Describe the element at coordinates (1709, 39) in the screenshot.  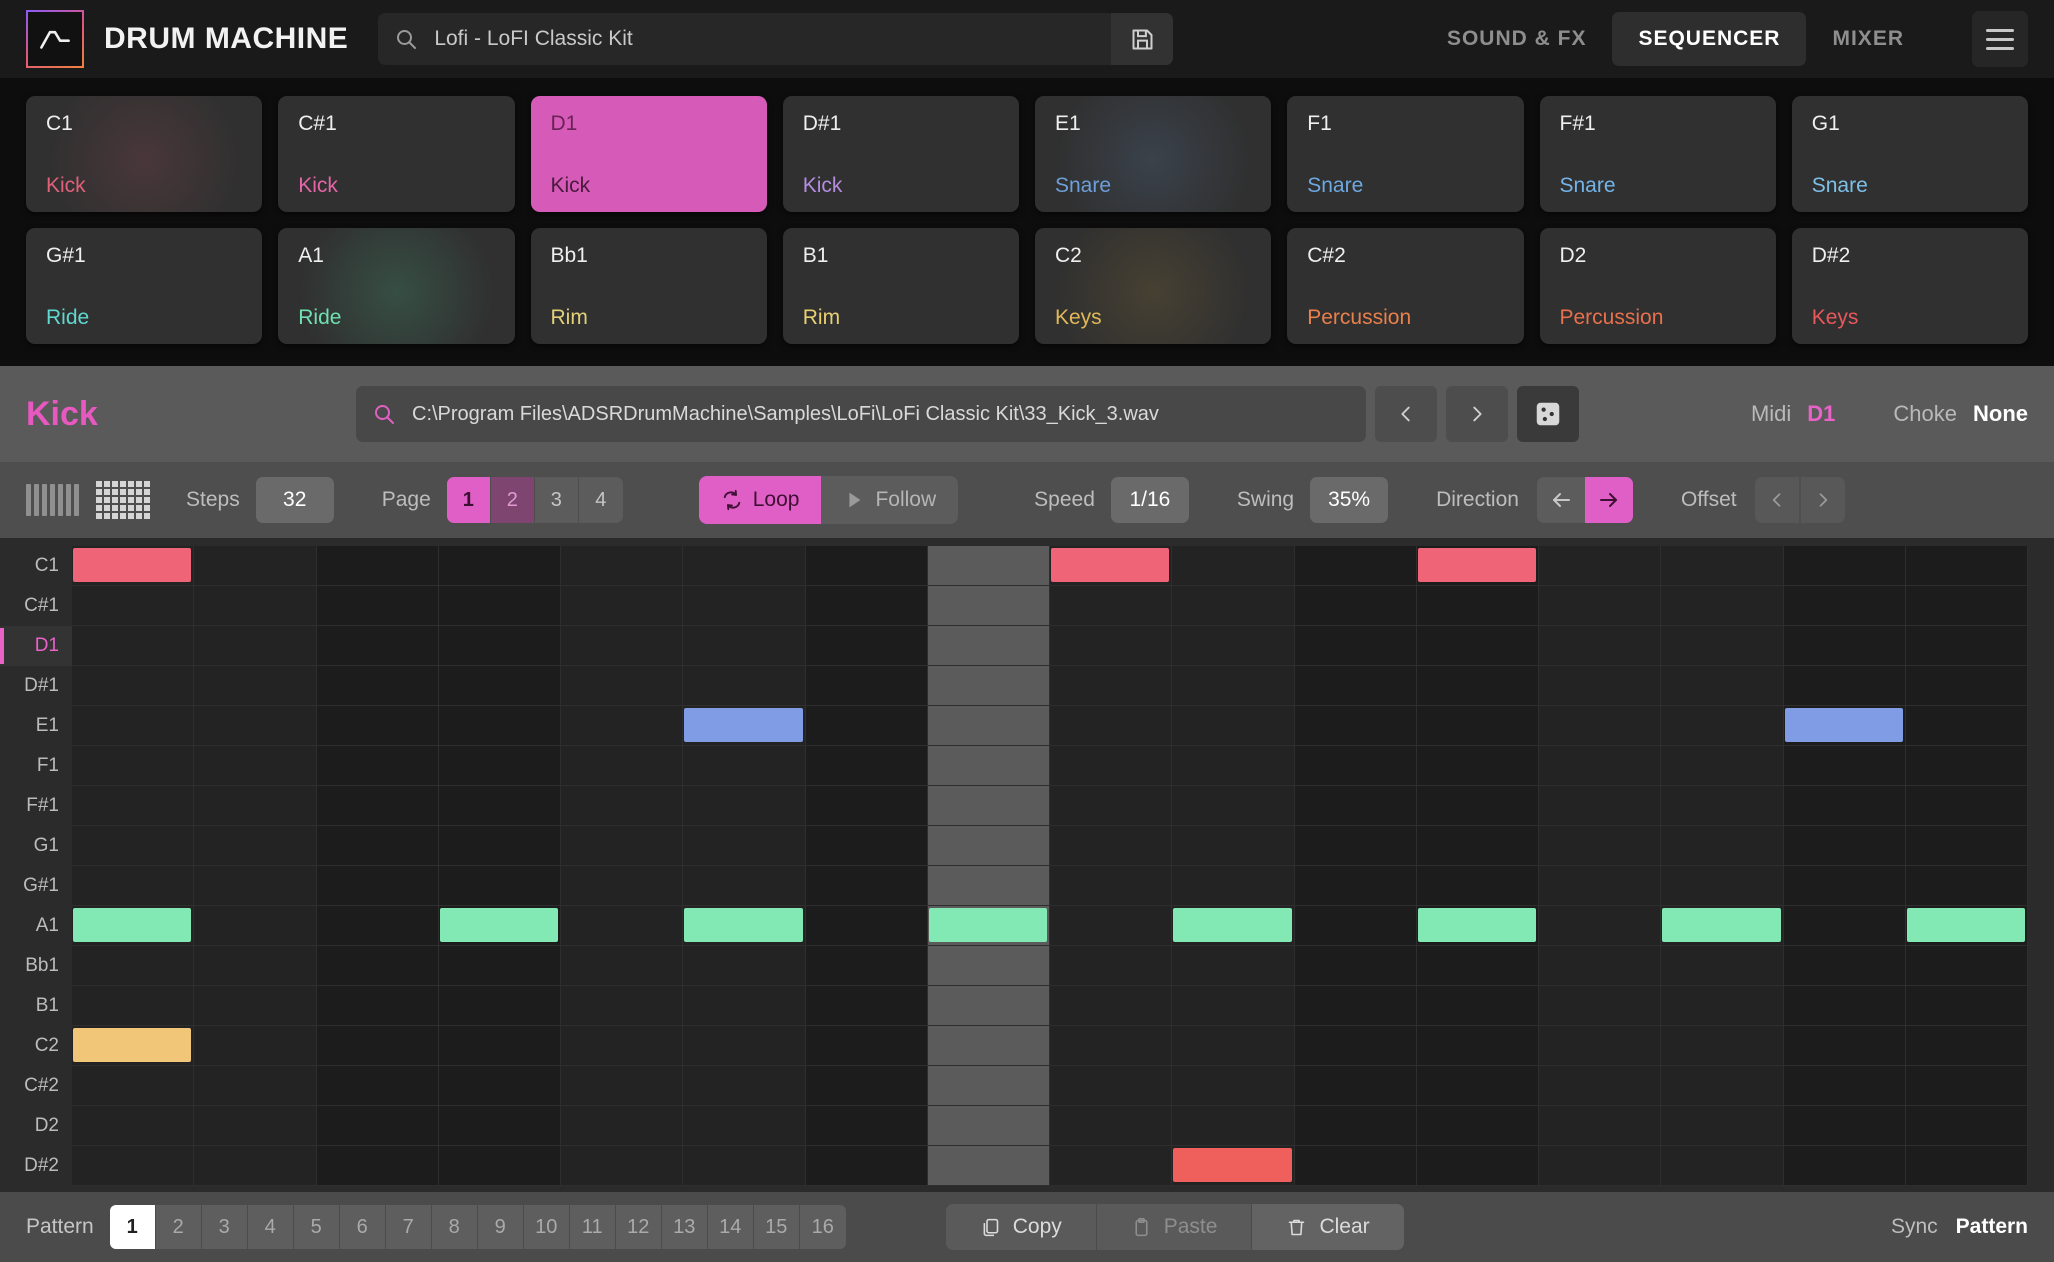
I see `tab-sequencer: SEQUENCER` at that location.